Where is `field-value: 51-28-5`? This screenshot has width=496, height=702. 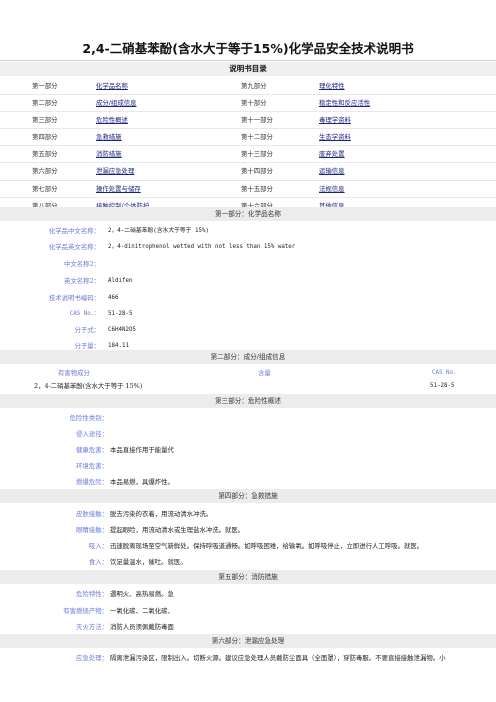 field-value: 51-28-5 is located at coordinates (120, 314).